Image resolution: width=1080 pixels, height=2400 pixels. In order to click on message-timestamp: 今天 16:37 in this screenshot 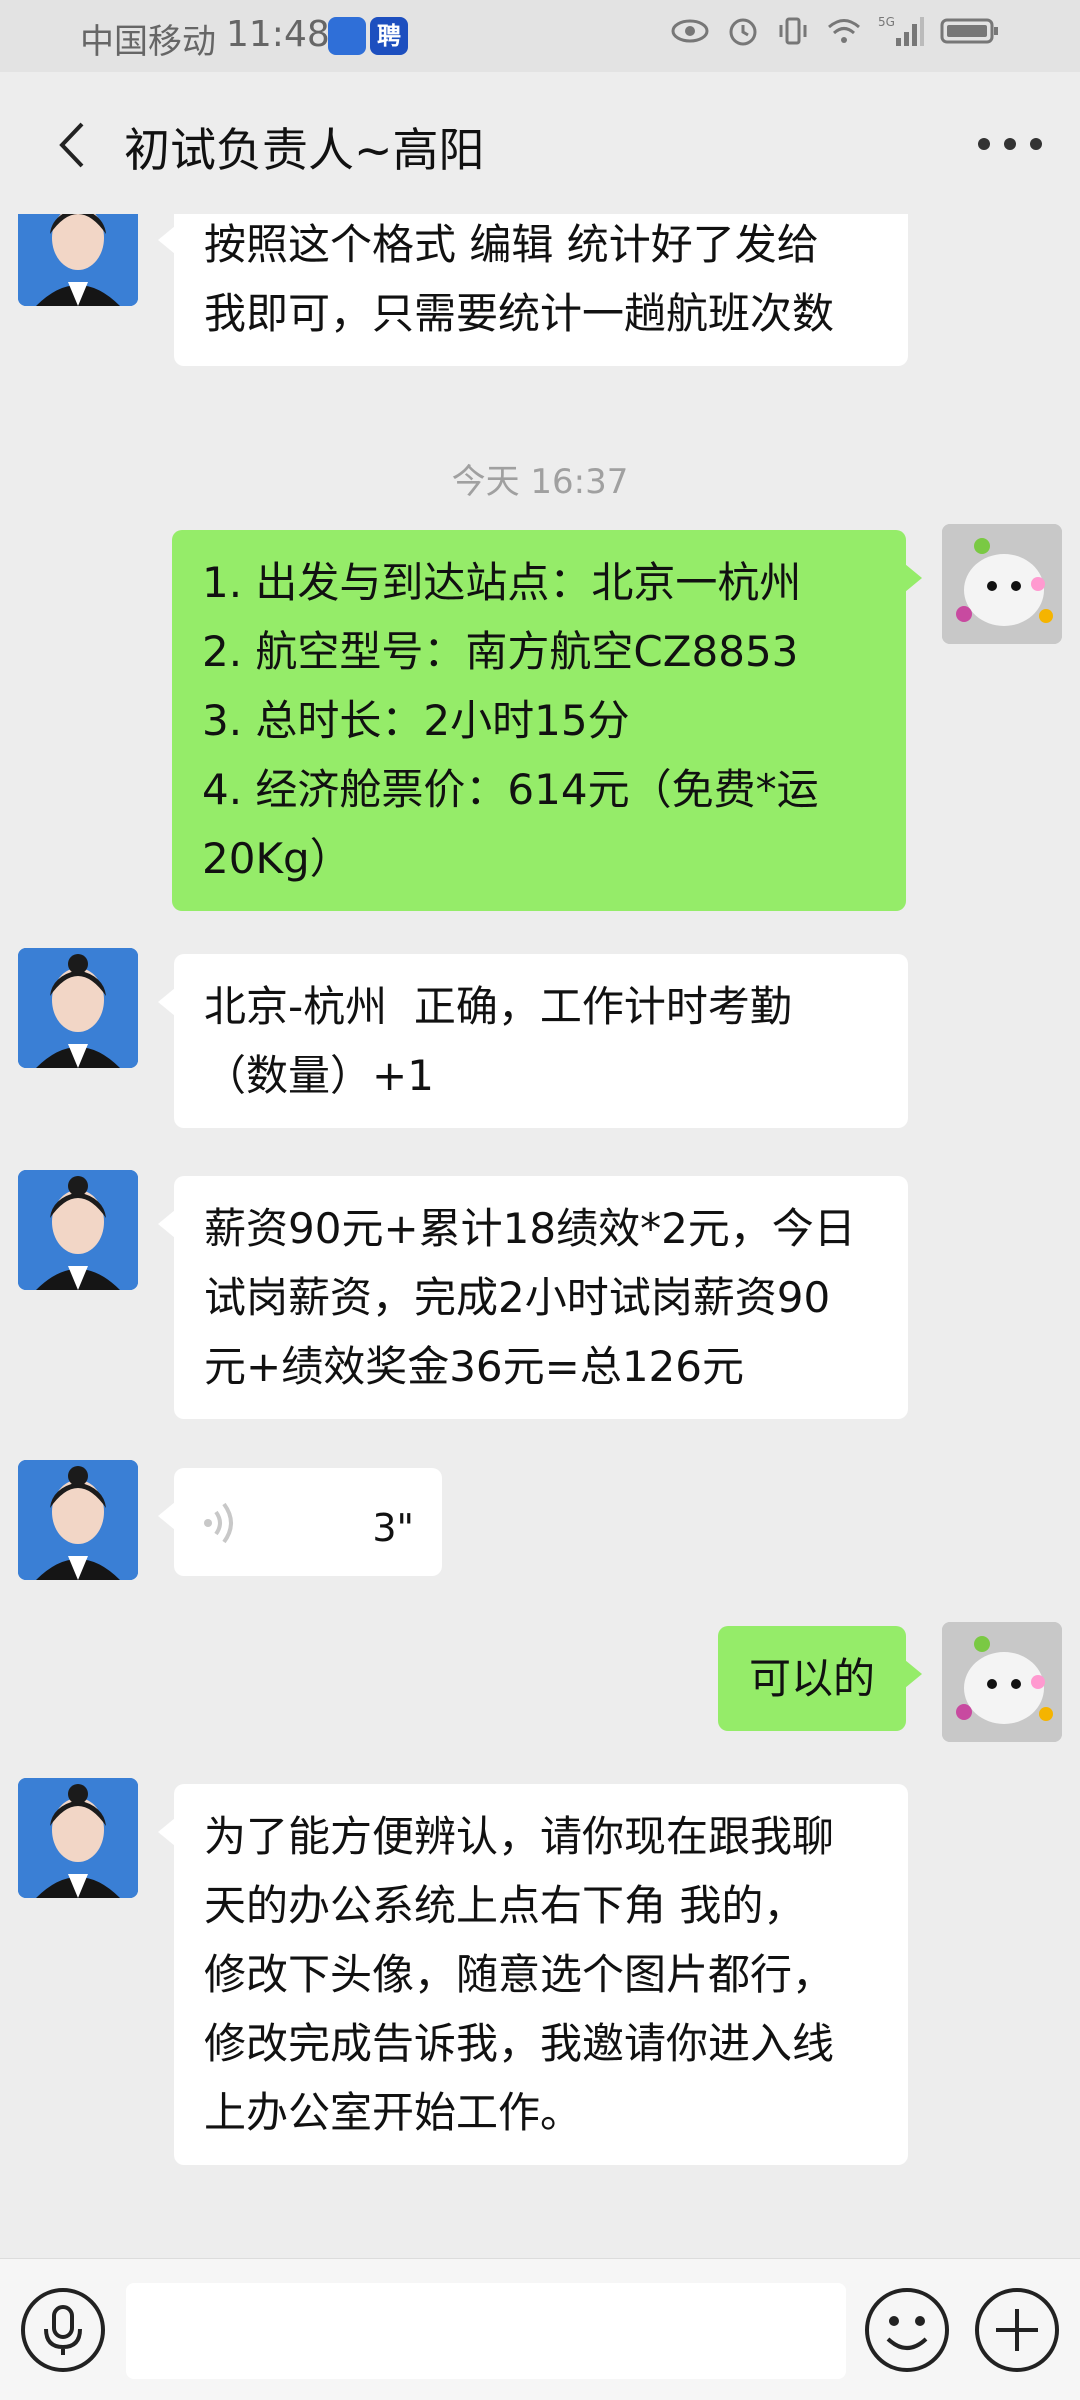, I will do `click(540, 482)`.